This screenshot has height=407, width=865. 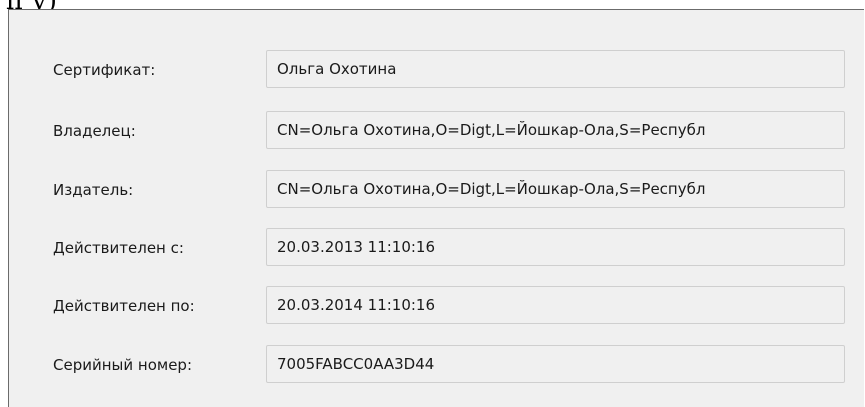 What do you see at coordinates (124, 306) in the screenshot?
I see `valid-to-label: Действителен по:` at bounding box center [124, 306].